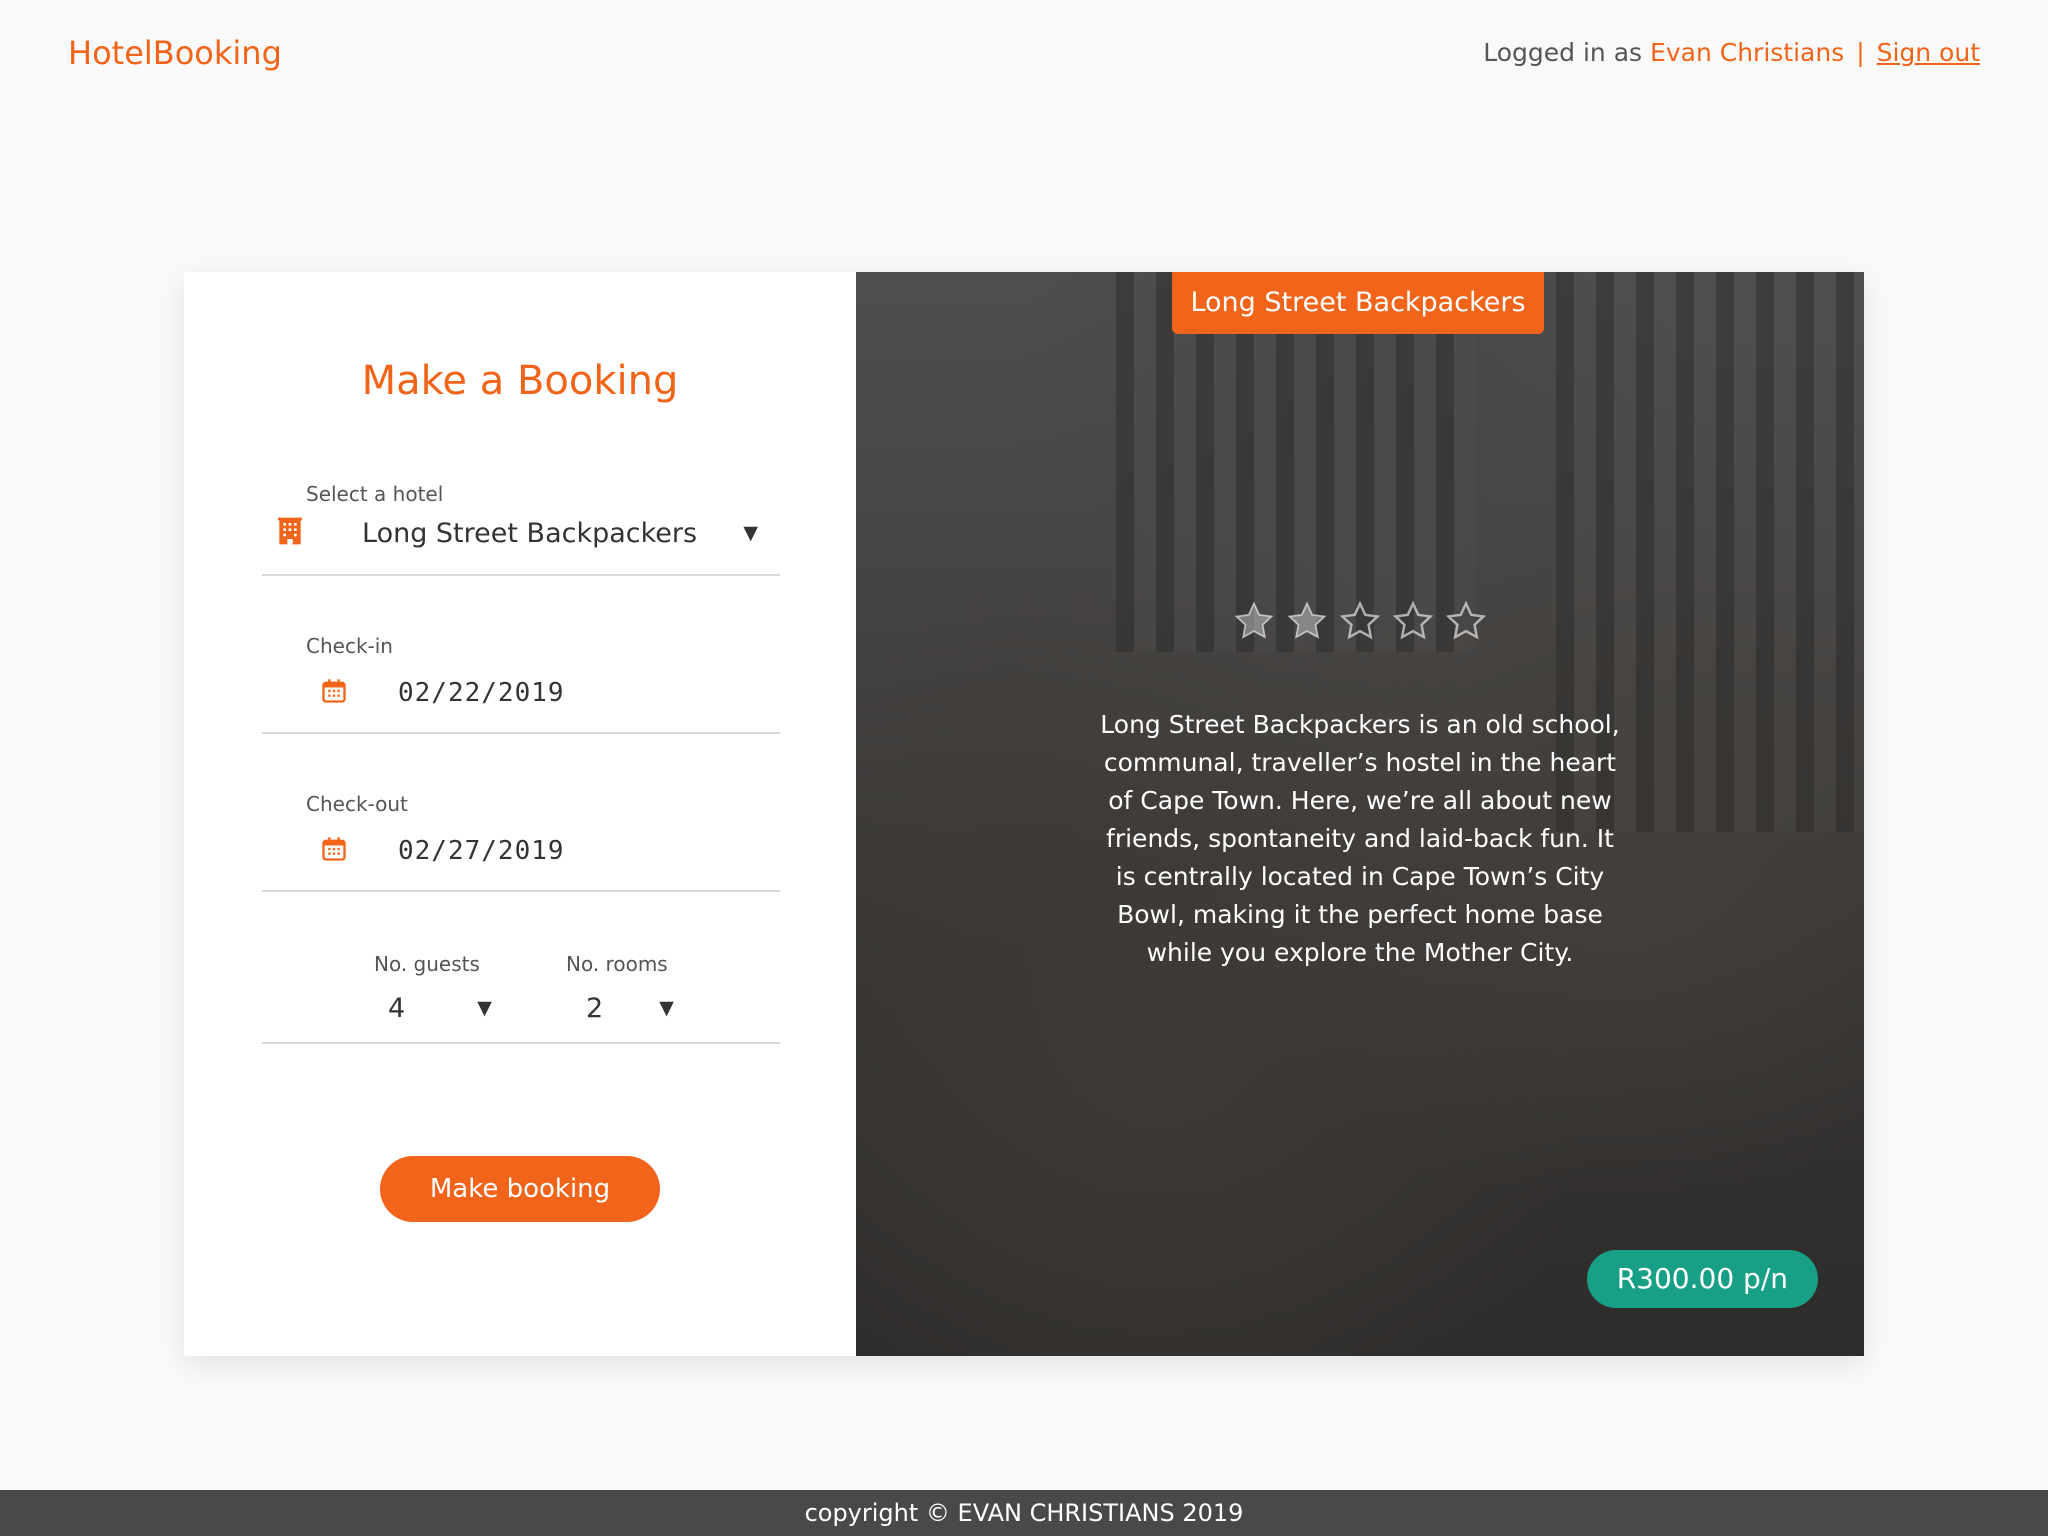 The height and width of the screenshot is (1536, 2048). I want to click on user-bar: Logged in as Evan Christians | Sign out, so click(1731, 52).